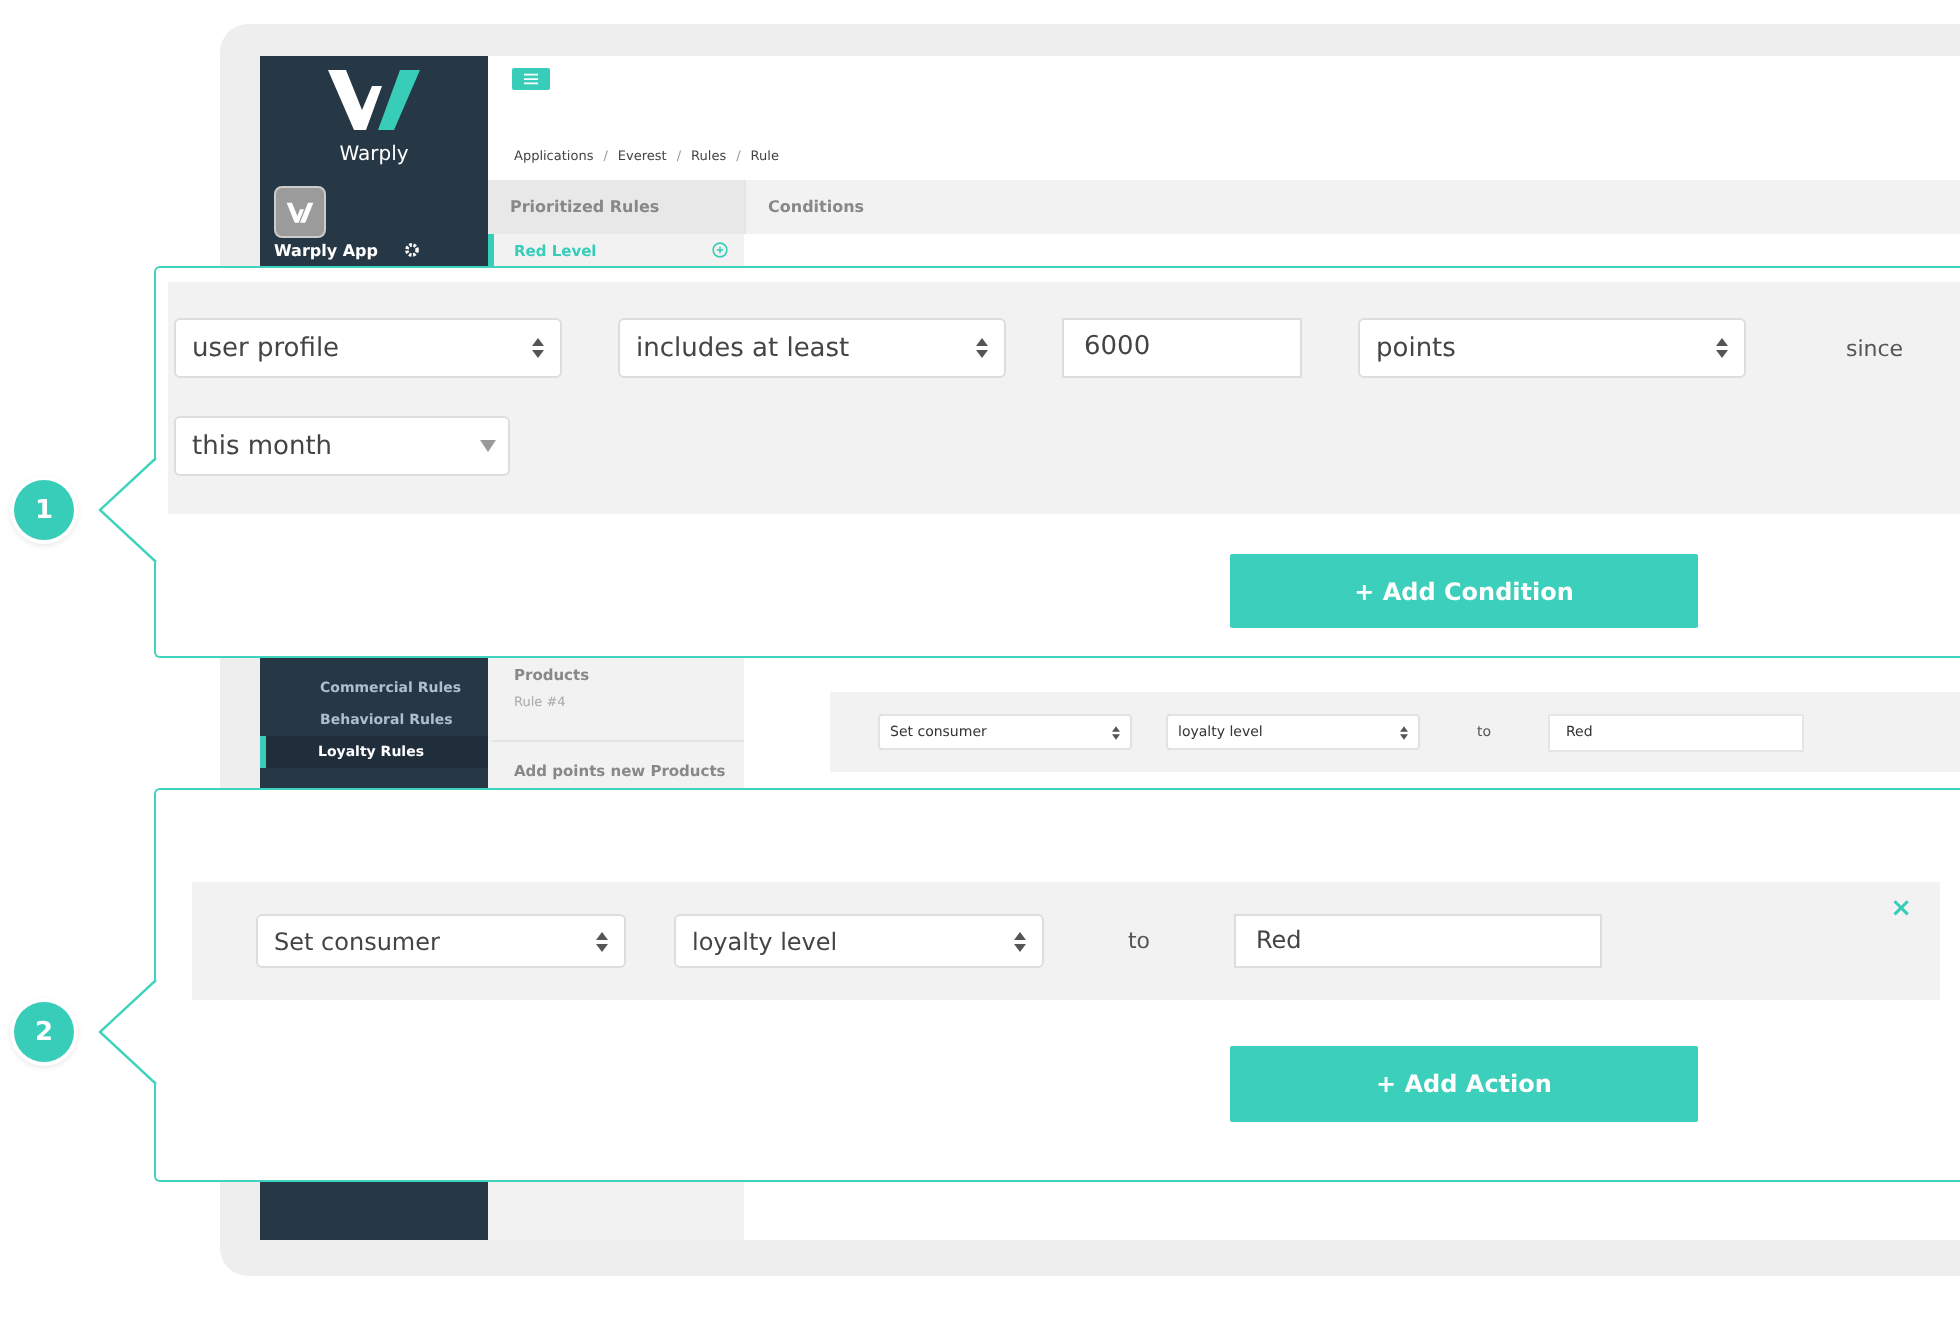 This screenshot has width=1960, height=1322. What do you see at coordinates (1418, 941) in the screenshot?
I see `input-field: Red` at bounding box center [1418, 941].